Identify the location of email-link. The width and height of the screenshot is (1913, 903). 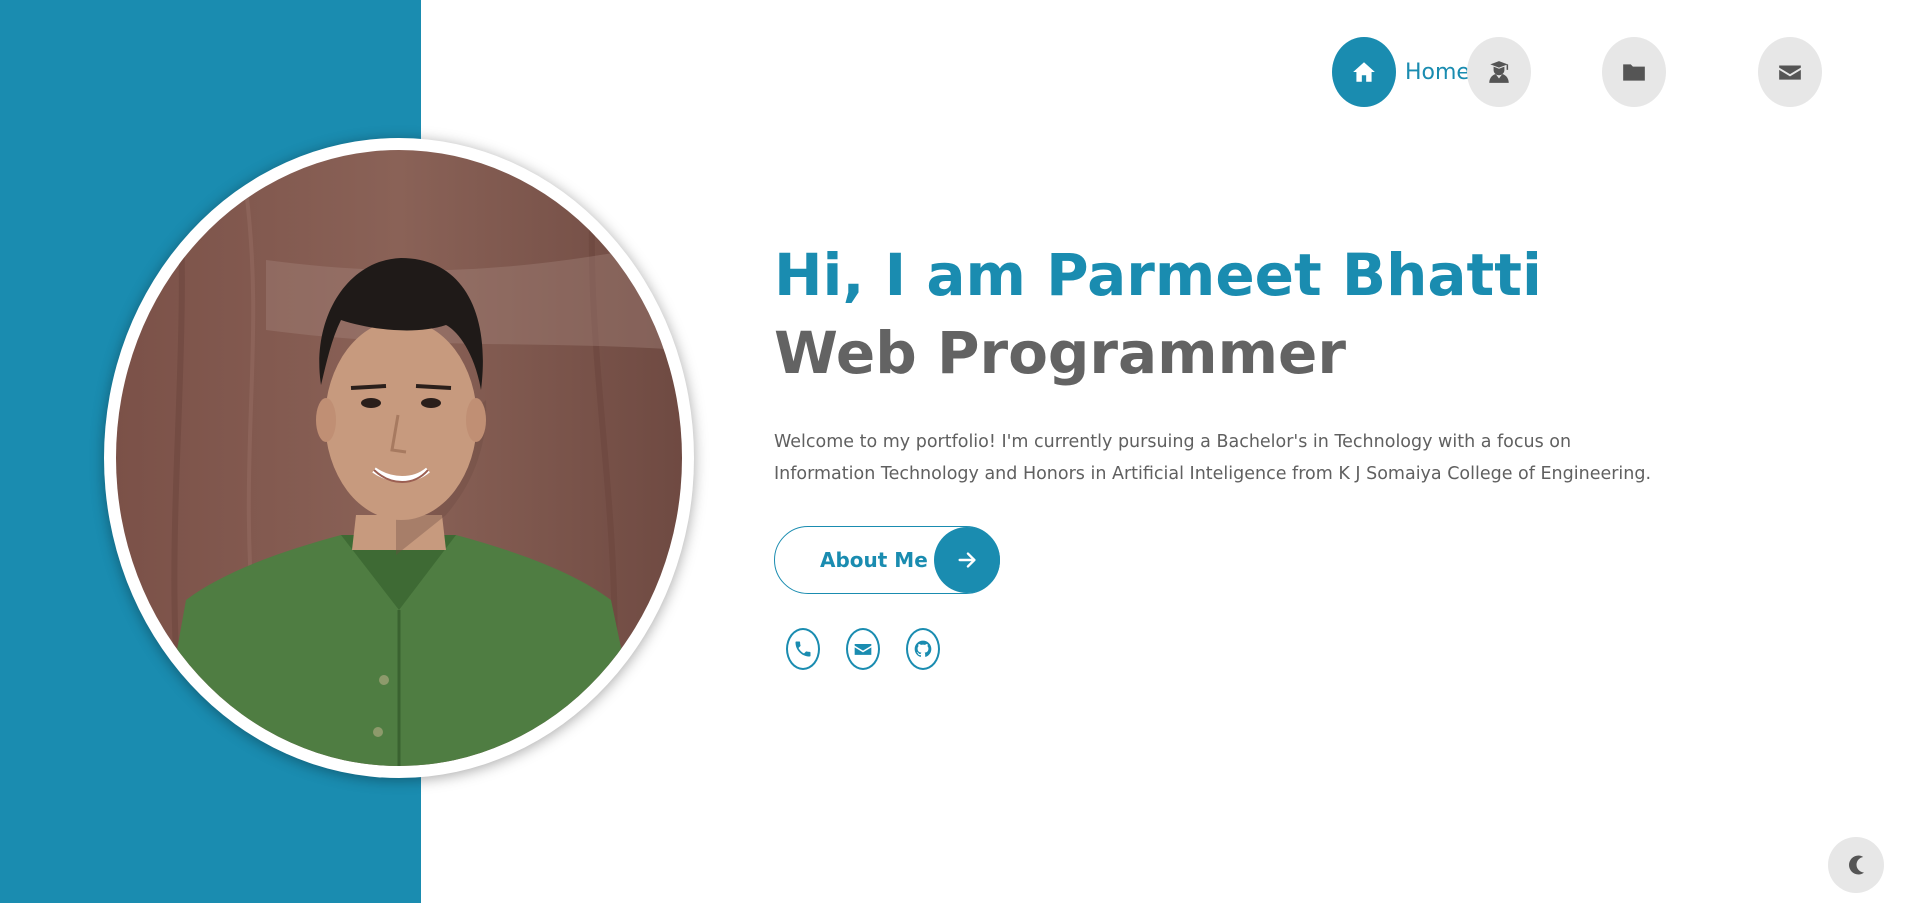
(863, 649).